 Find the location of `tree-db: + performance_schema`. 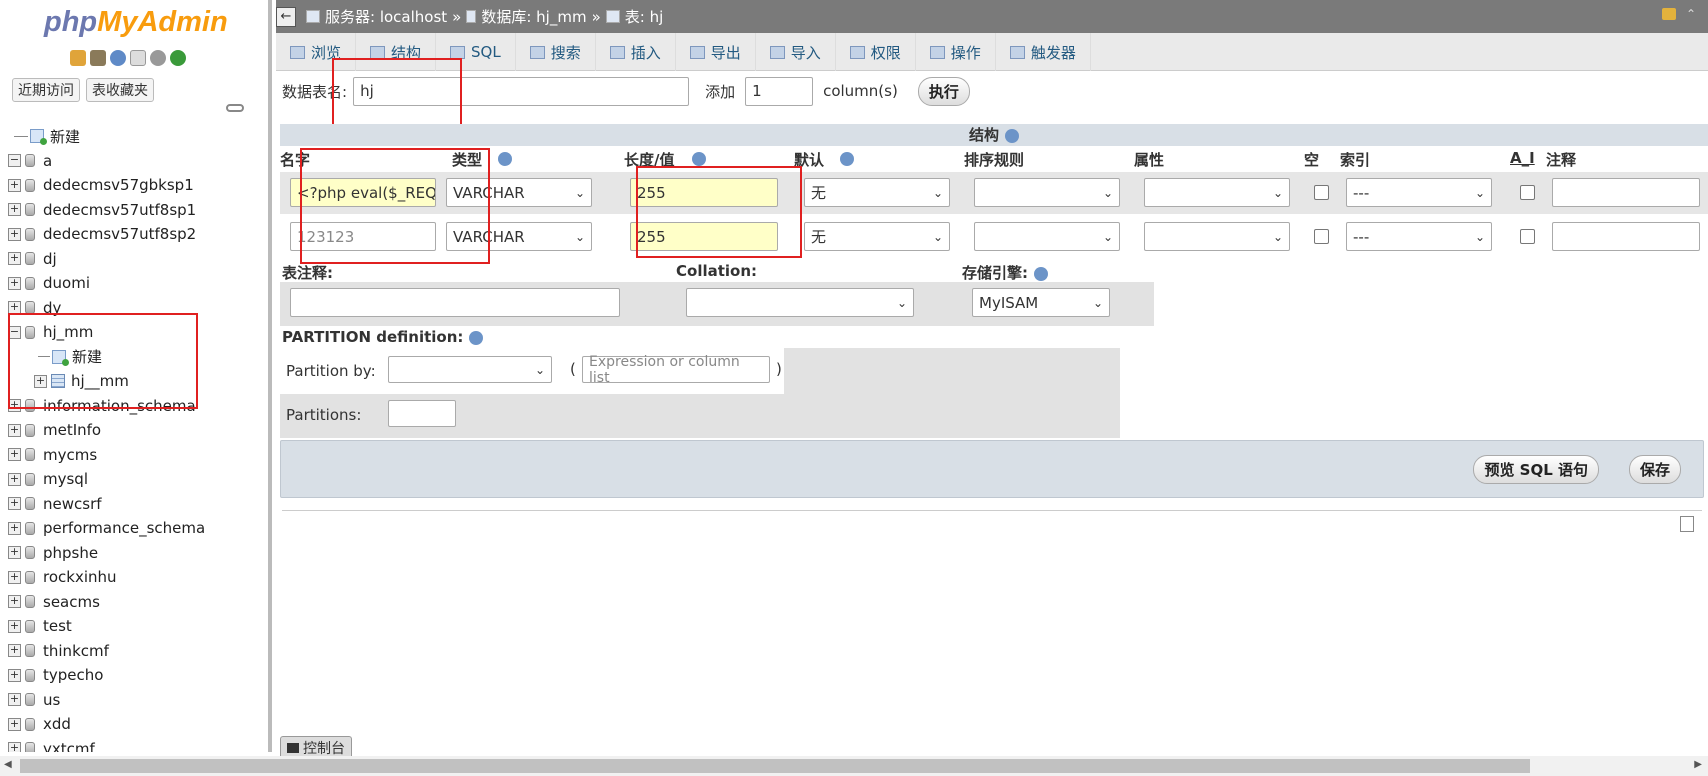

tree-db: + performance_schema is located at coordinates (106, 528).